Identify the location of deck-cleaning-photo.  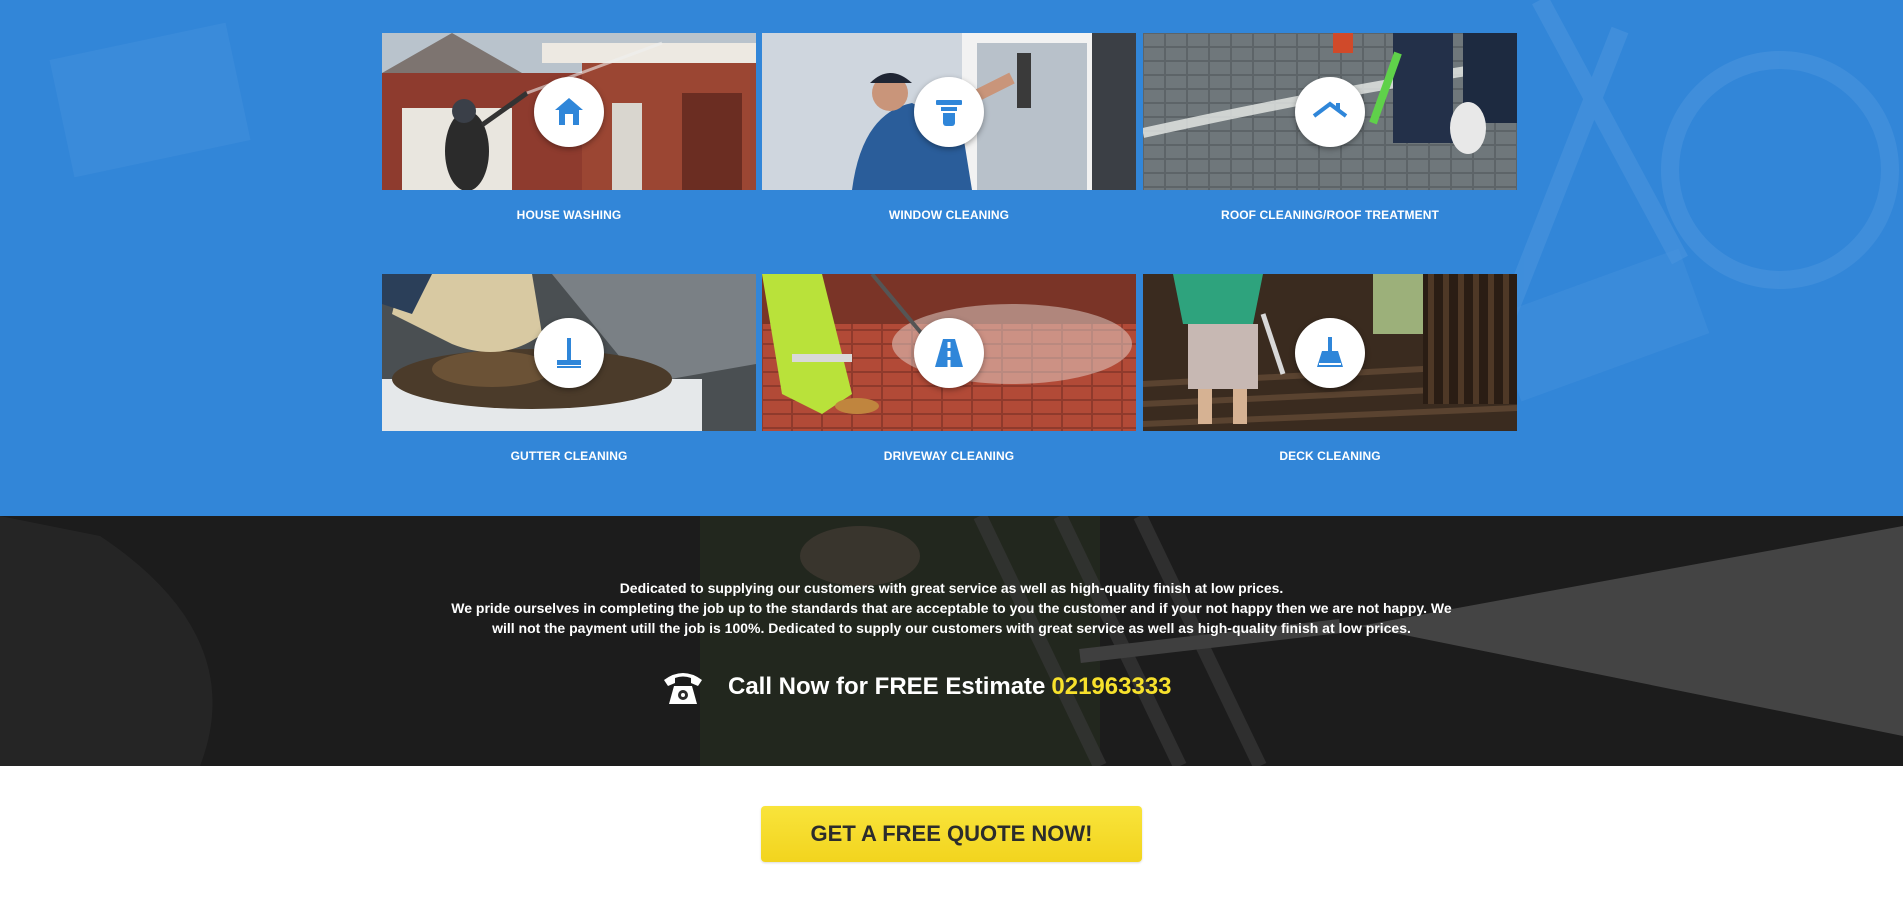
(1330, 352).